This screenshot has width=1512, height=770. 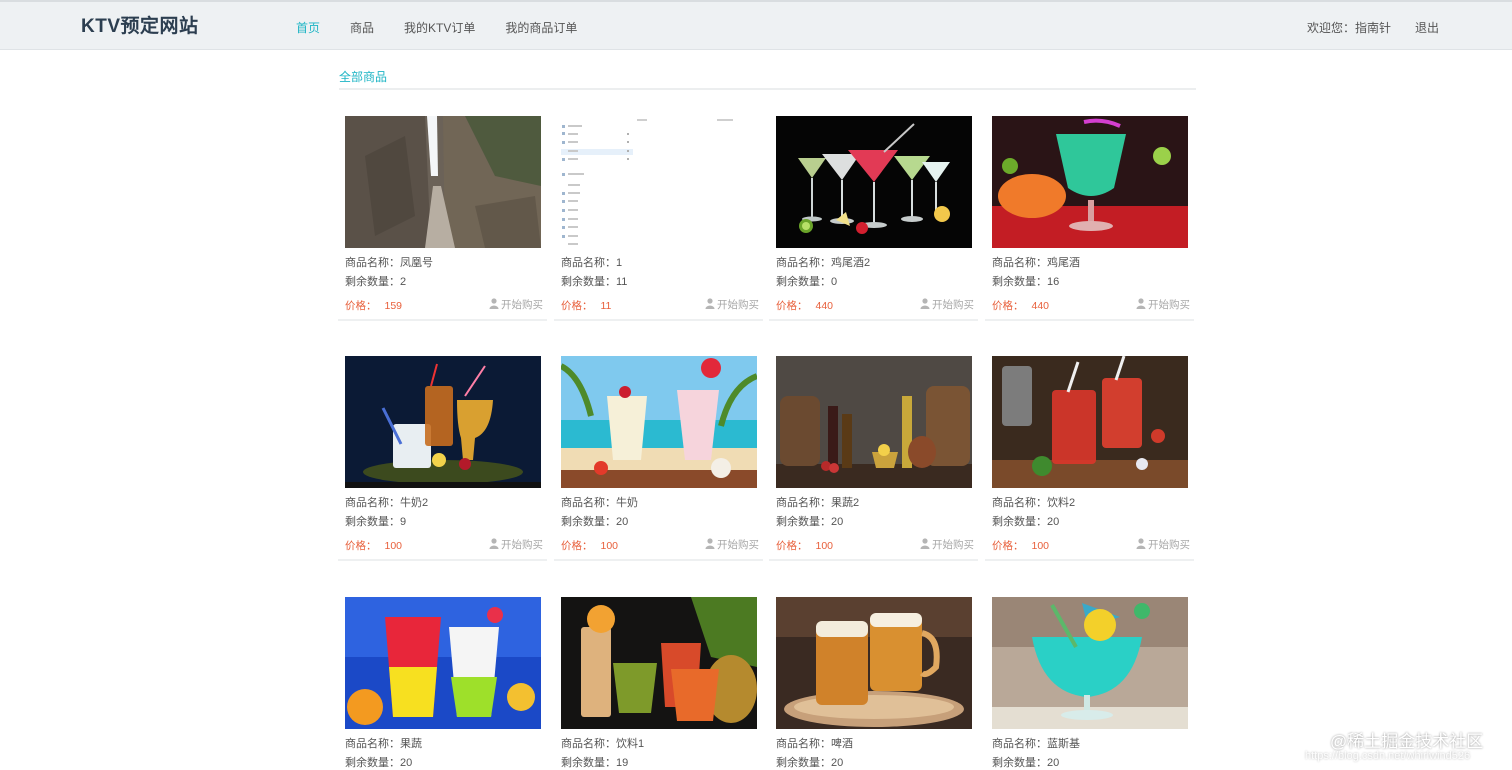 I want to click on product-image-beach-milkshakes, so click(x=659, y=422).